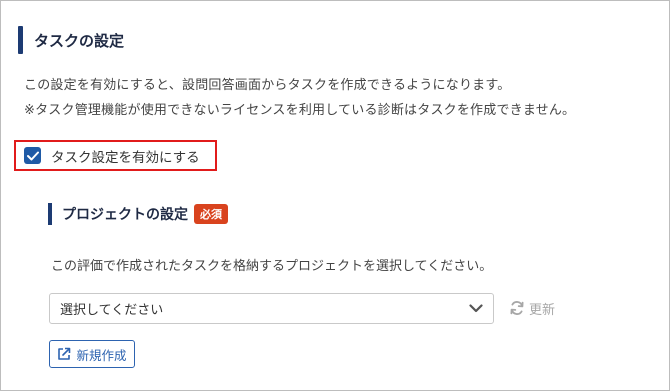  I want to click on refresh-icon, so click(517, 308).